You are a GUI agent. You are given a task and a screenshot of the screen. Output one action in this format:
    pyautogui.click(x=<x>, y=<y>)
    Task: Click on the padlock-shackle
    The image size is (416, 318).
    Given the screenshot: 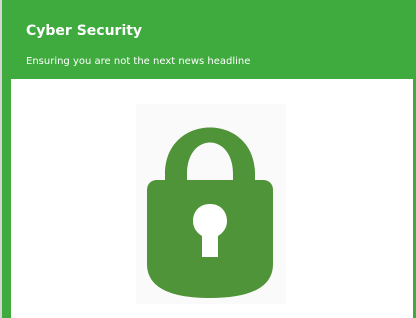 What is the action you would take?
    pyautogui.click(x=210, y=153)
    